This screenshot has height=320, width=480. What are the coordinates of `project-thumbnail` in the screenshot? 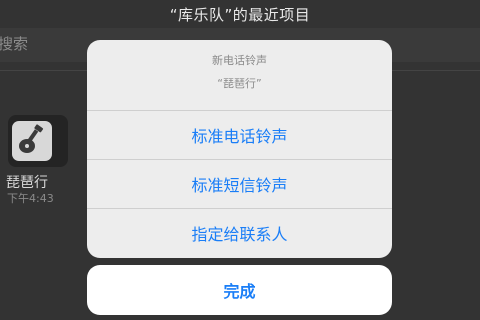 It's located at (38, 141).